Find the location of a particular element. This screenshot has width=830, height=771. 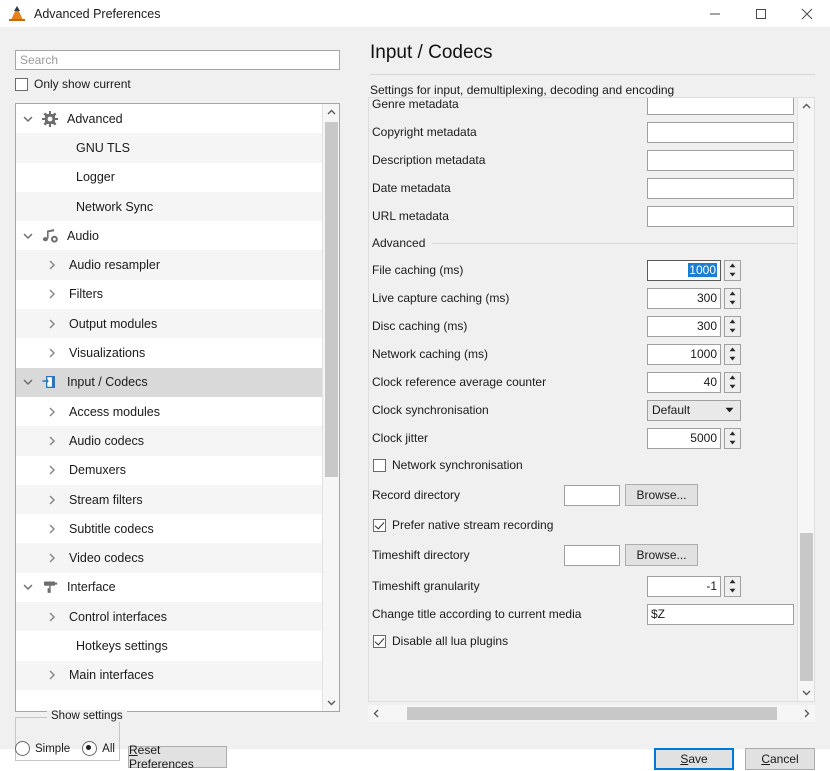

settings-scroll-up-icon is located at coordinates (806, 106).